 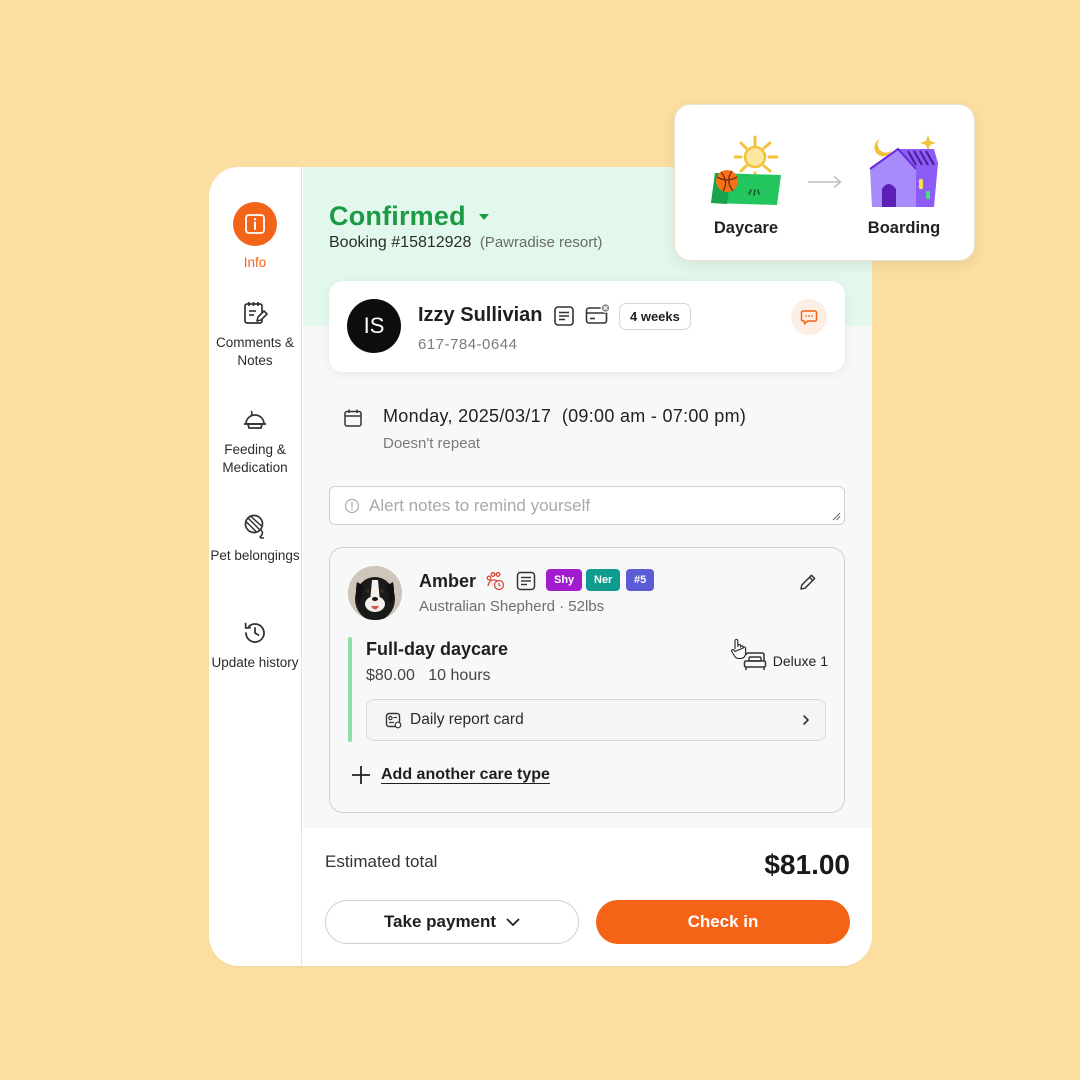 I want to click on credit-card-icon, so click(x=598, y=315).